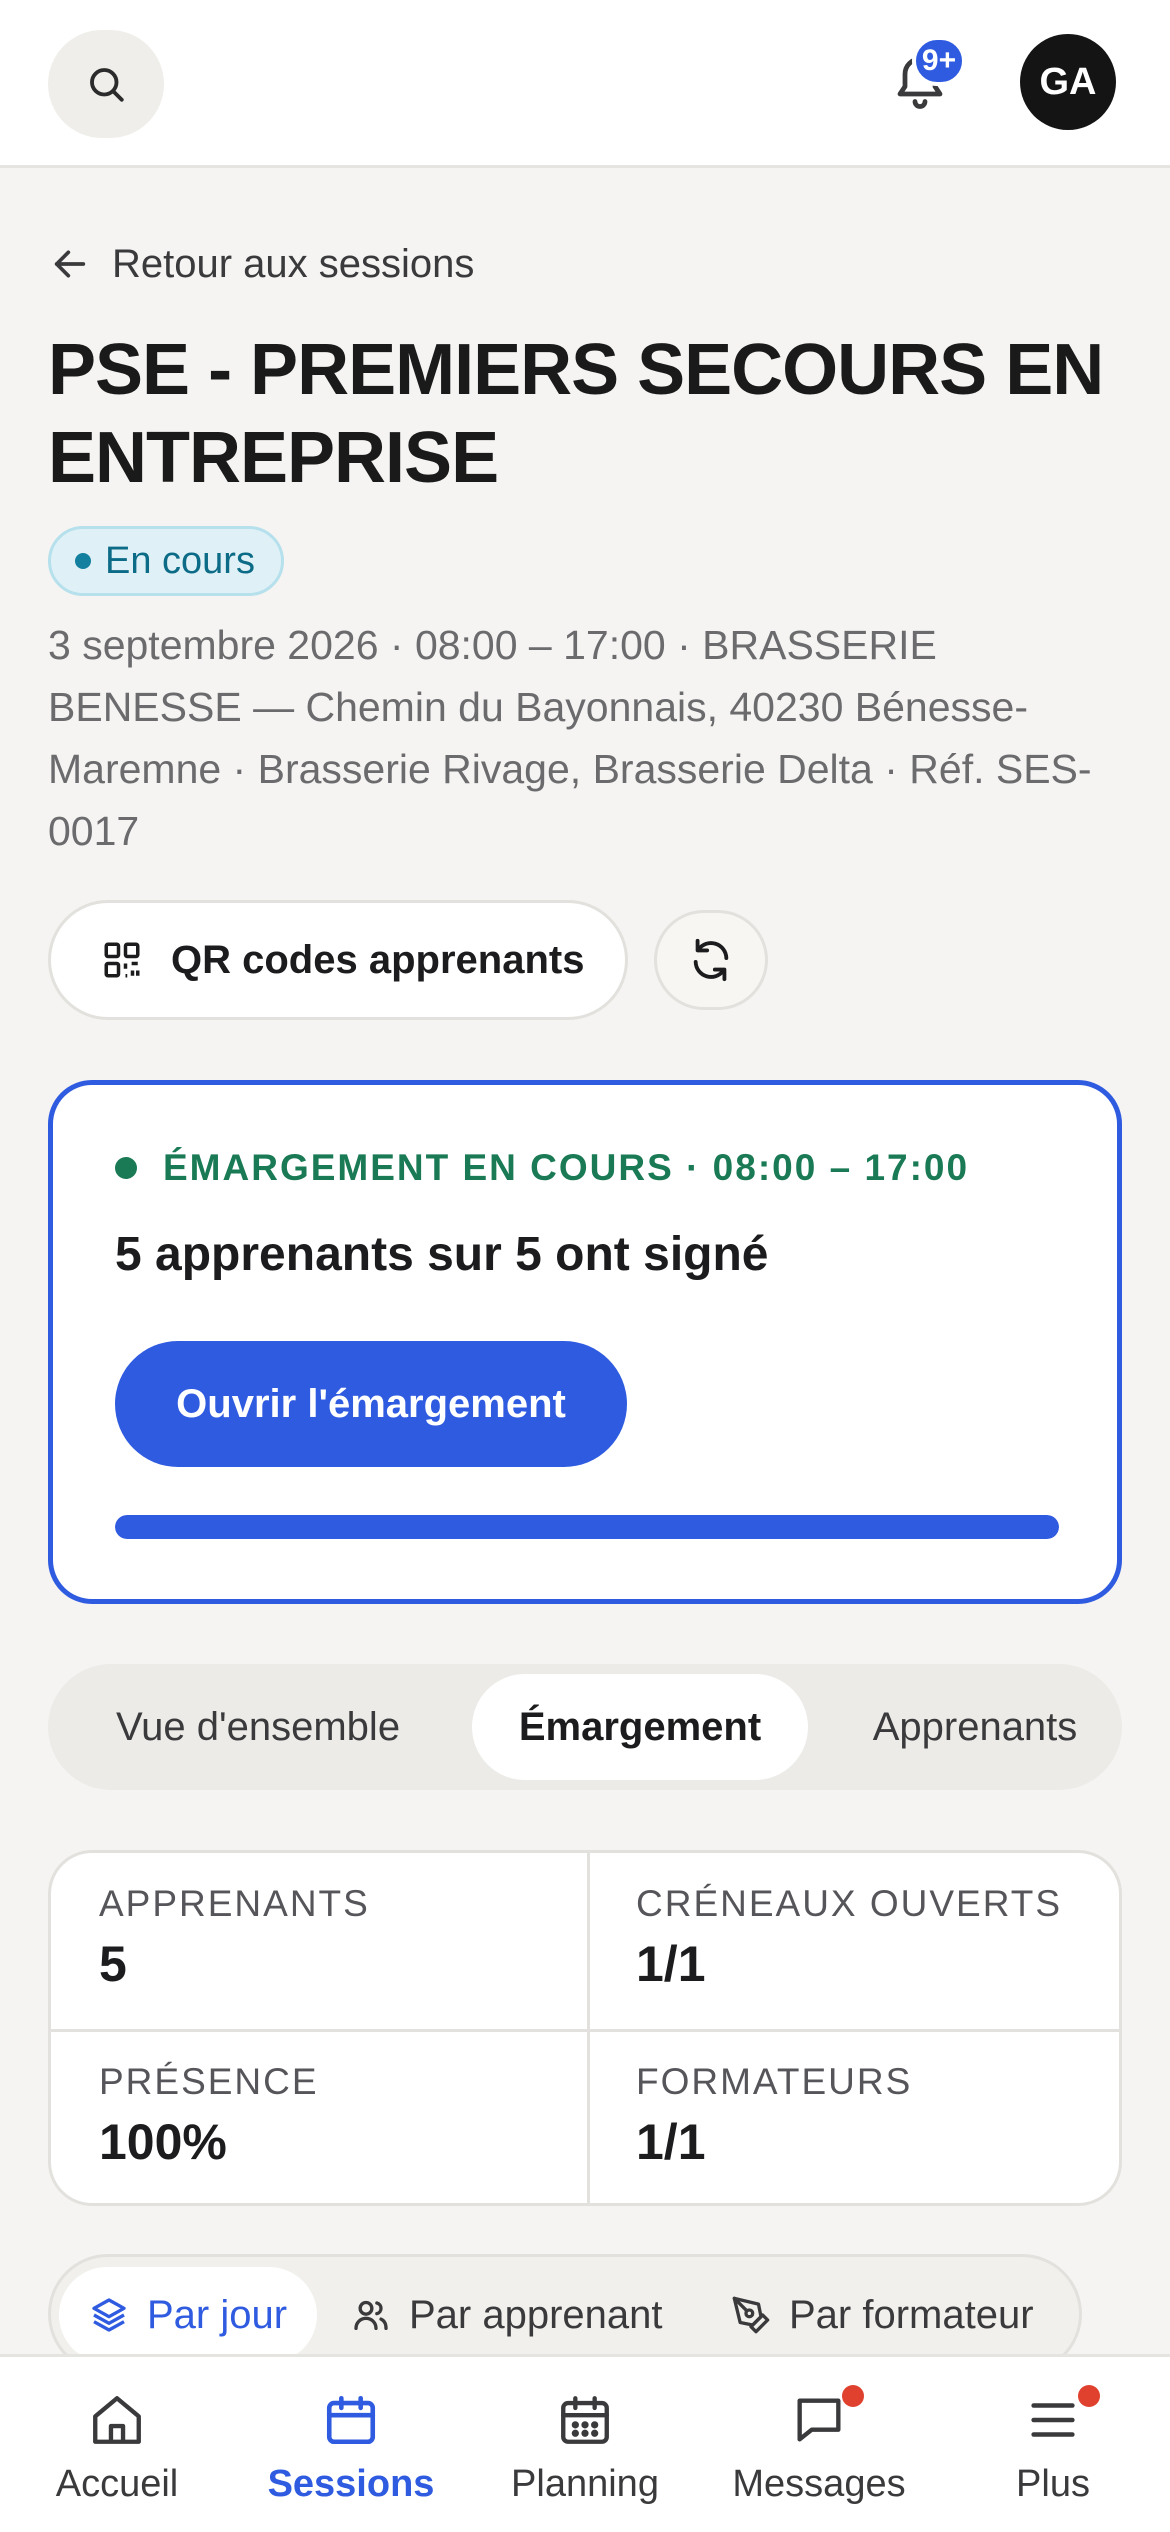  Describe the element at coordinates (536, 2314) in the screenshot. I see `view-by-learner-label: Par apprenant` at that location.